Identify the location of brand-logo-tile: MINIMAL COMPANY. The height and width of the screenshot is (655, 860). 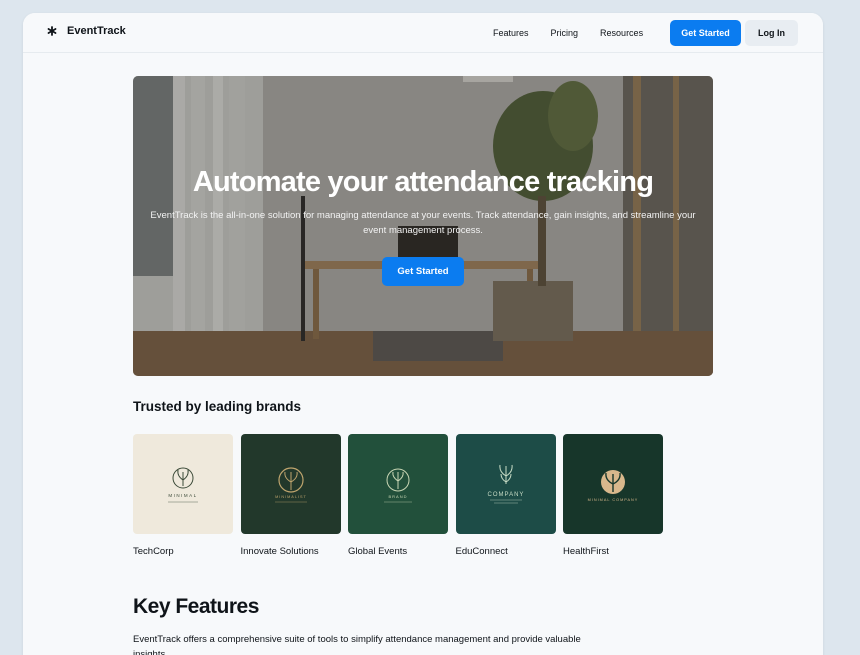
(613, 484).